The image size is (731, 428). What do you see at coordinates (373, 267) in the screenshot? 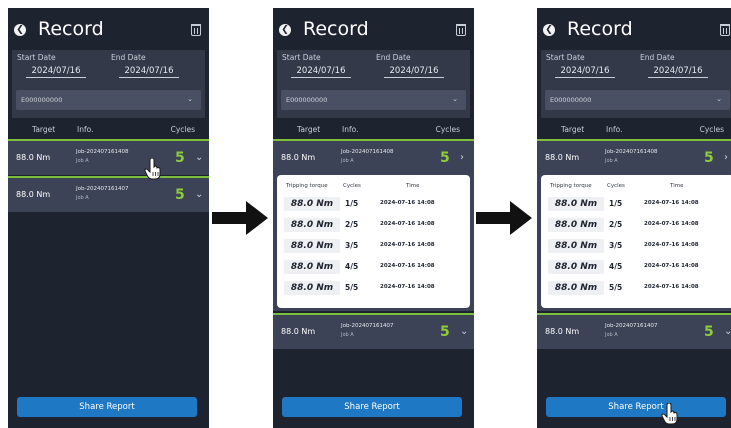
I see `detail-row: 88.0 Nm 4/5 2024-07-16 14:08` at bounding box center [373, 267].